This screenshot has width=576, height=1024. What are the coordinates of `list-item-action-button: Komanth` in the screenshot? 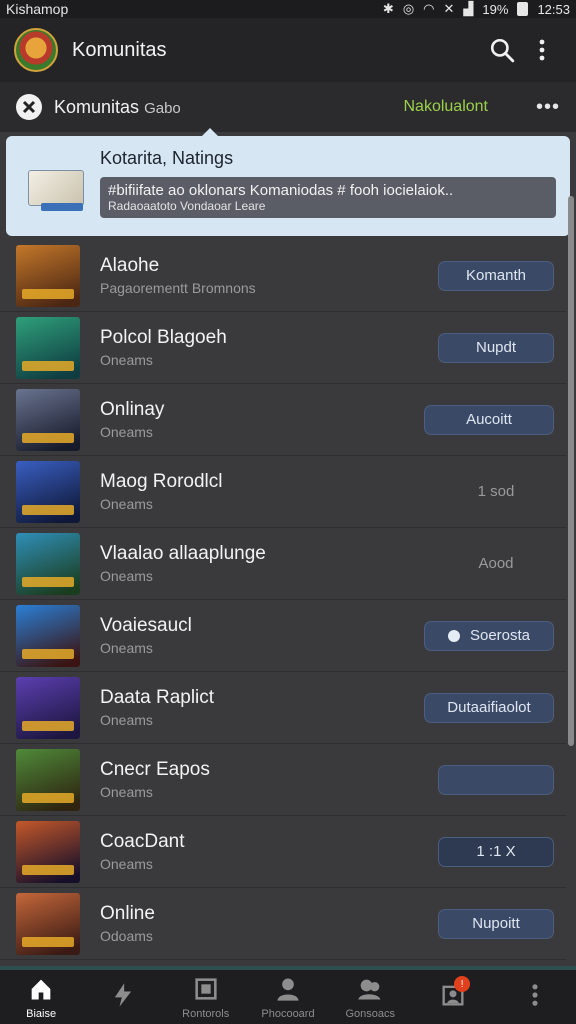 It's located at (496, 275).